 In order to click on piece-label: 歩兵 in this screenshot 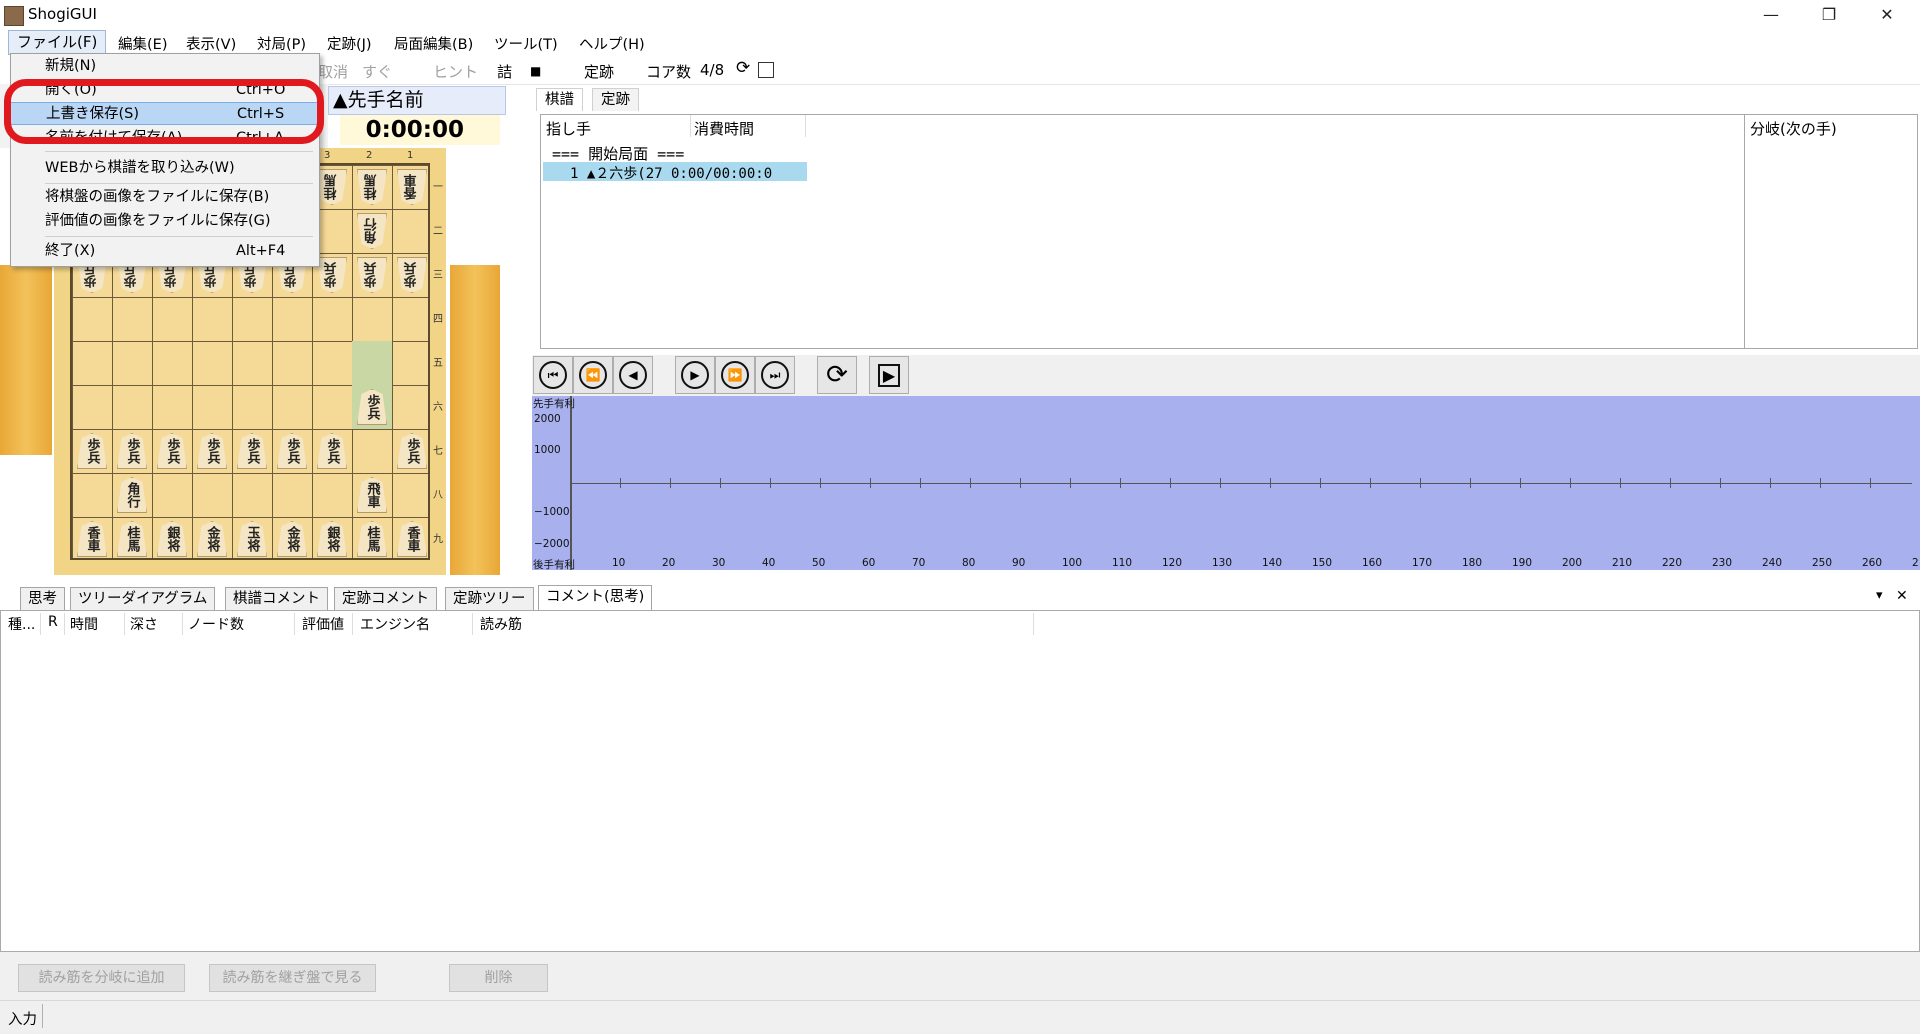, I will do `click(332, 451)`.